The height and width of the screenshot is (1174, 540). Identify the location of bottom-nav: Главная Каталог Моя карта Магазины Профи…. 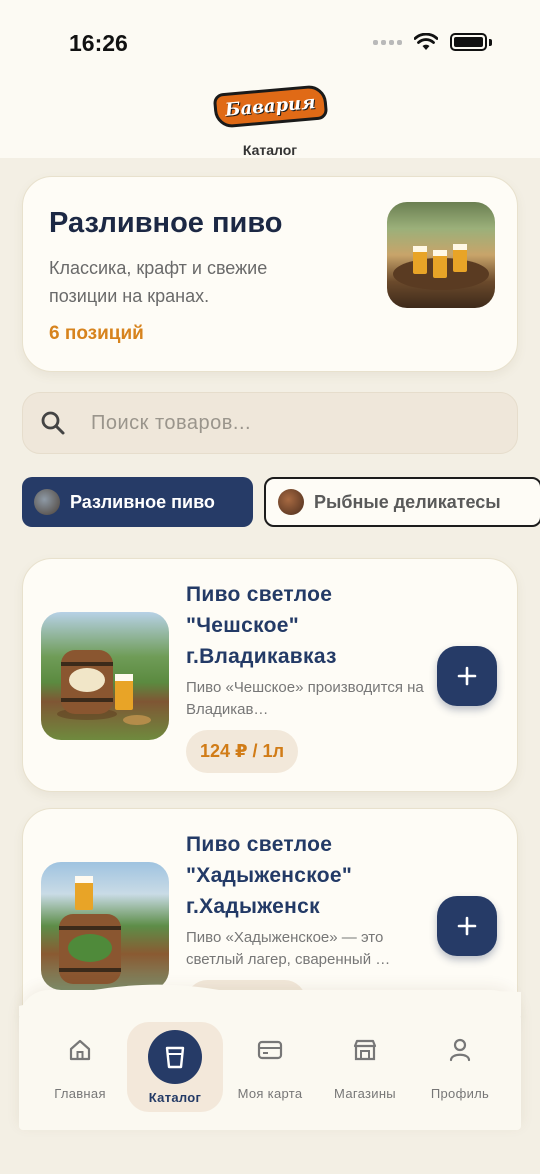
(270, 1057).